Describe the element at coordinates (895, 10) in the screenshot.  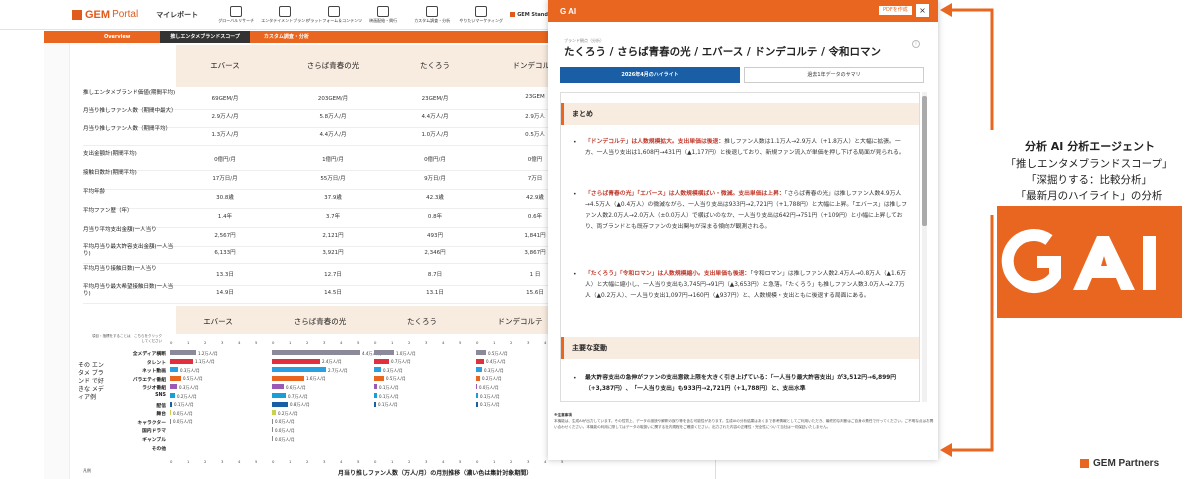
I see `create-pdf-button: PDFを作成` at that location.